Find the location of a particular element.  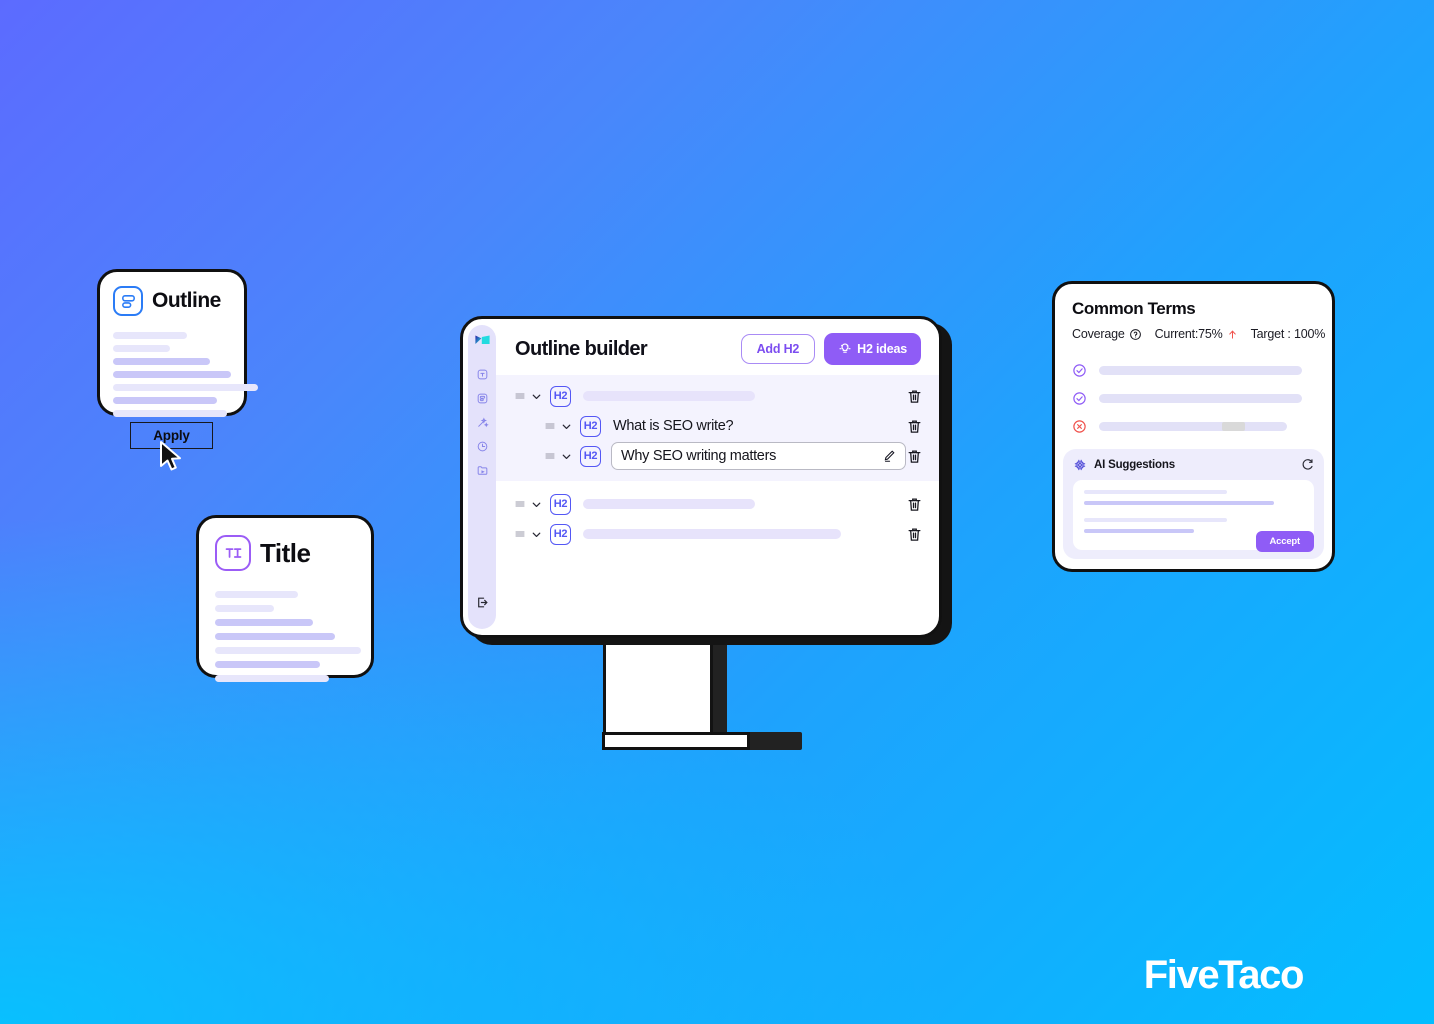

common-terms-title: Common Terms is located at coordinates (1134, 308).